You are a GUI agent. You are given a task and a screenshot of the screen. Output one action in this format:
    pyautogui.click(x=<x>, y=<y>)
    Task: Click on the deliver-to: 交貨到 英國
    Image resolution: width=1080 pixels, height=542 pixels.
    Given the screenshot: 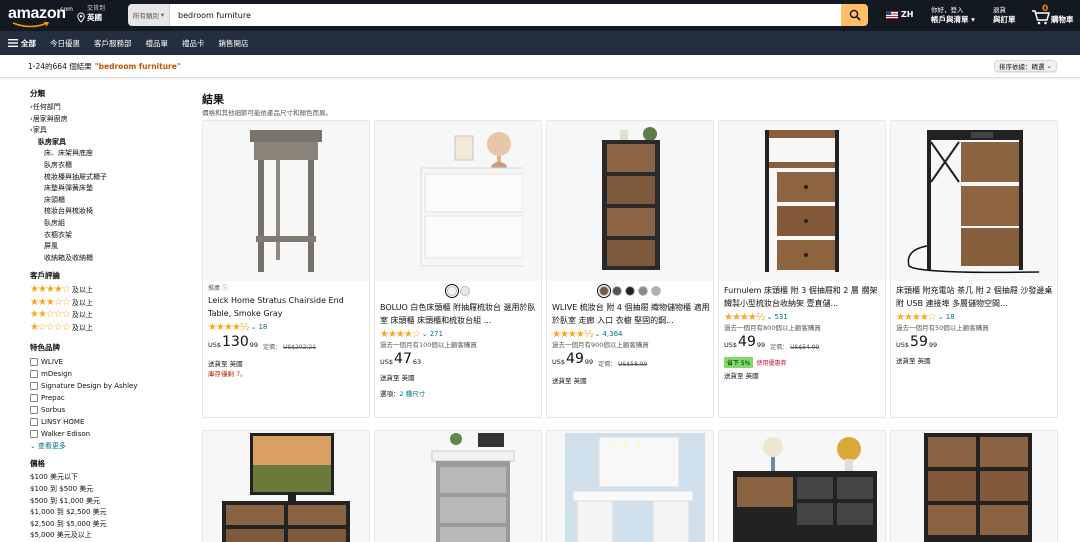 What is the action you would take?
    pyautogui.click(x=91, y=15)
    